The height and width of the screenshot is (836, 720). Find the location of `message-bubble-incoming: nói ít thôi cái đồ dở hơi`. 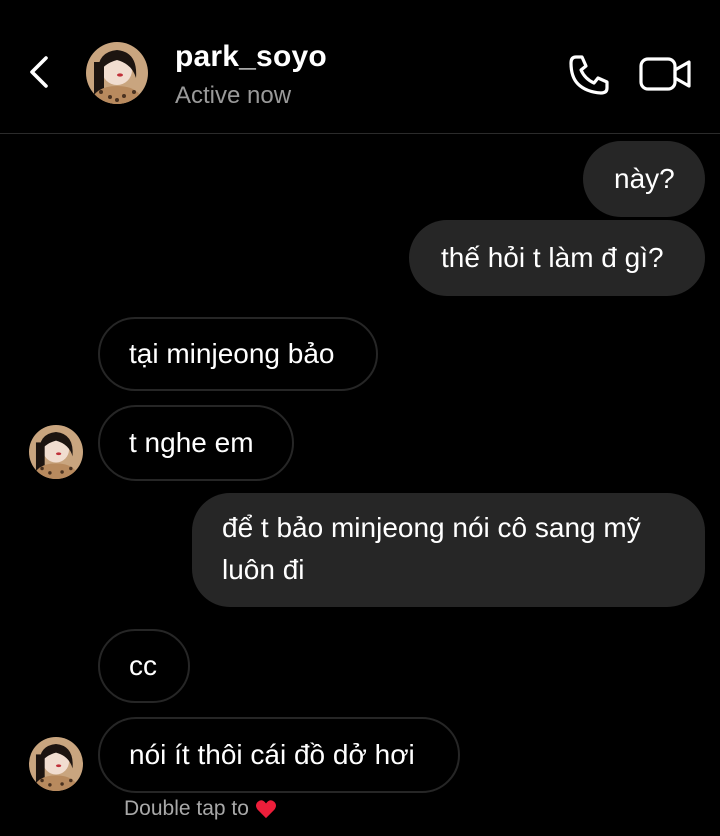

message-bubble-incoming: nói ít thôi cái đồ dở hơi is located at coordinates (279, 755).